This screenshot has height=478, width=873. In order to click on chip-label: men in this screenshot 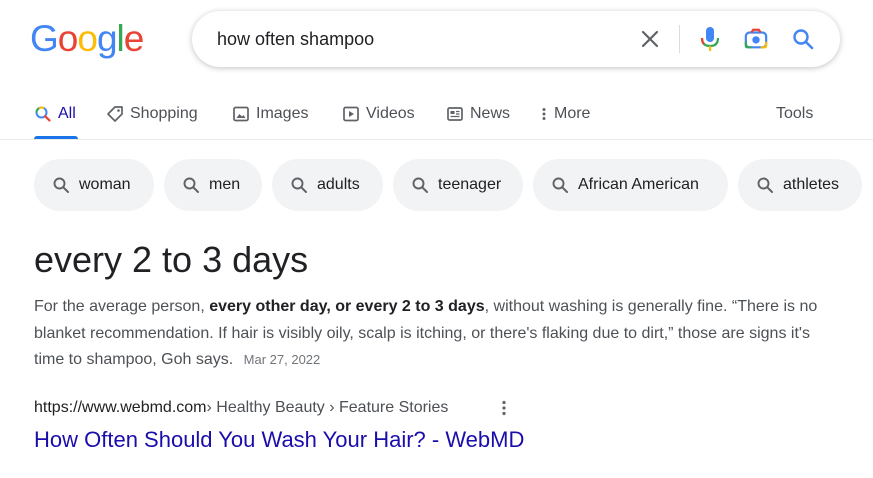, I will do `click(225, 184)`.